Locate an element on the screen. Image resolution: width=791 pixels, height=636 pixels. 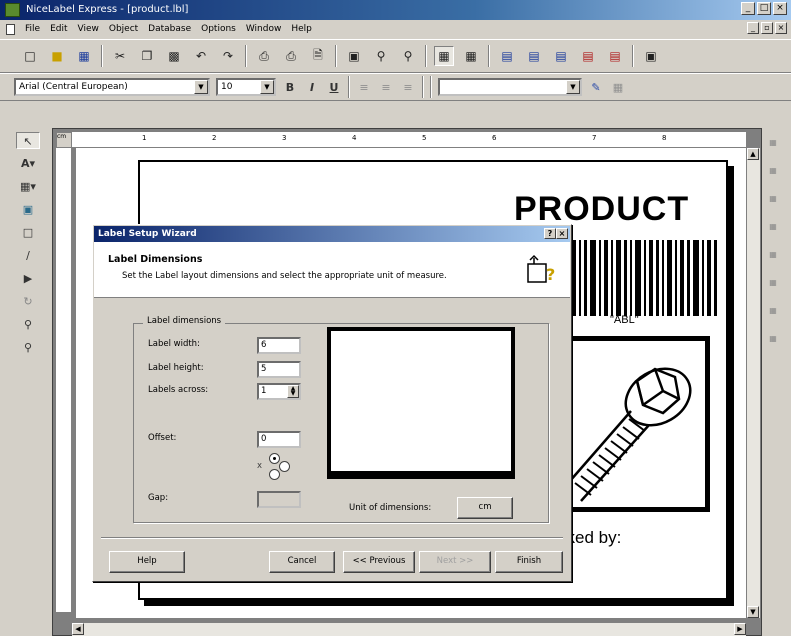
menu-object: Object is located at coordinates (123, 29).